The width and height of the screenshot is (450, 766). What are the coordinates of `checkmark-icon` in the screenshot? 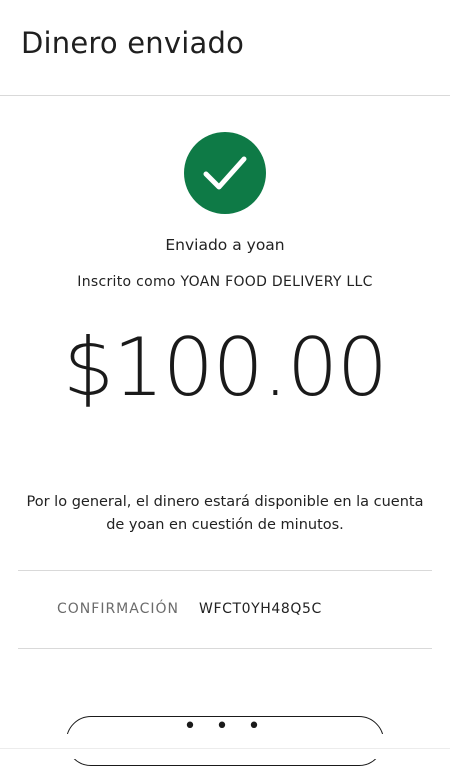 It's located at (225, 173).